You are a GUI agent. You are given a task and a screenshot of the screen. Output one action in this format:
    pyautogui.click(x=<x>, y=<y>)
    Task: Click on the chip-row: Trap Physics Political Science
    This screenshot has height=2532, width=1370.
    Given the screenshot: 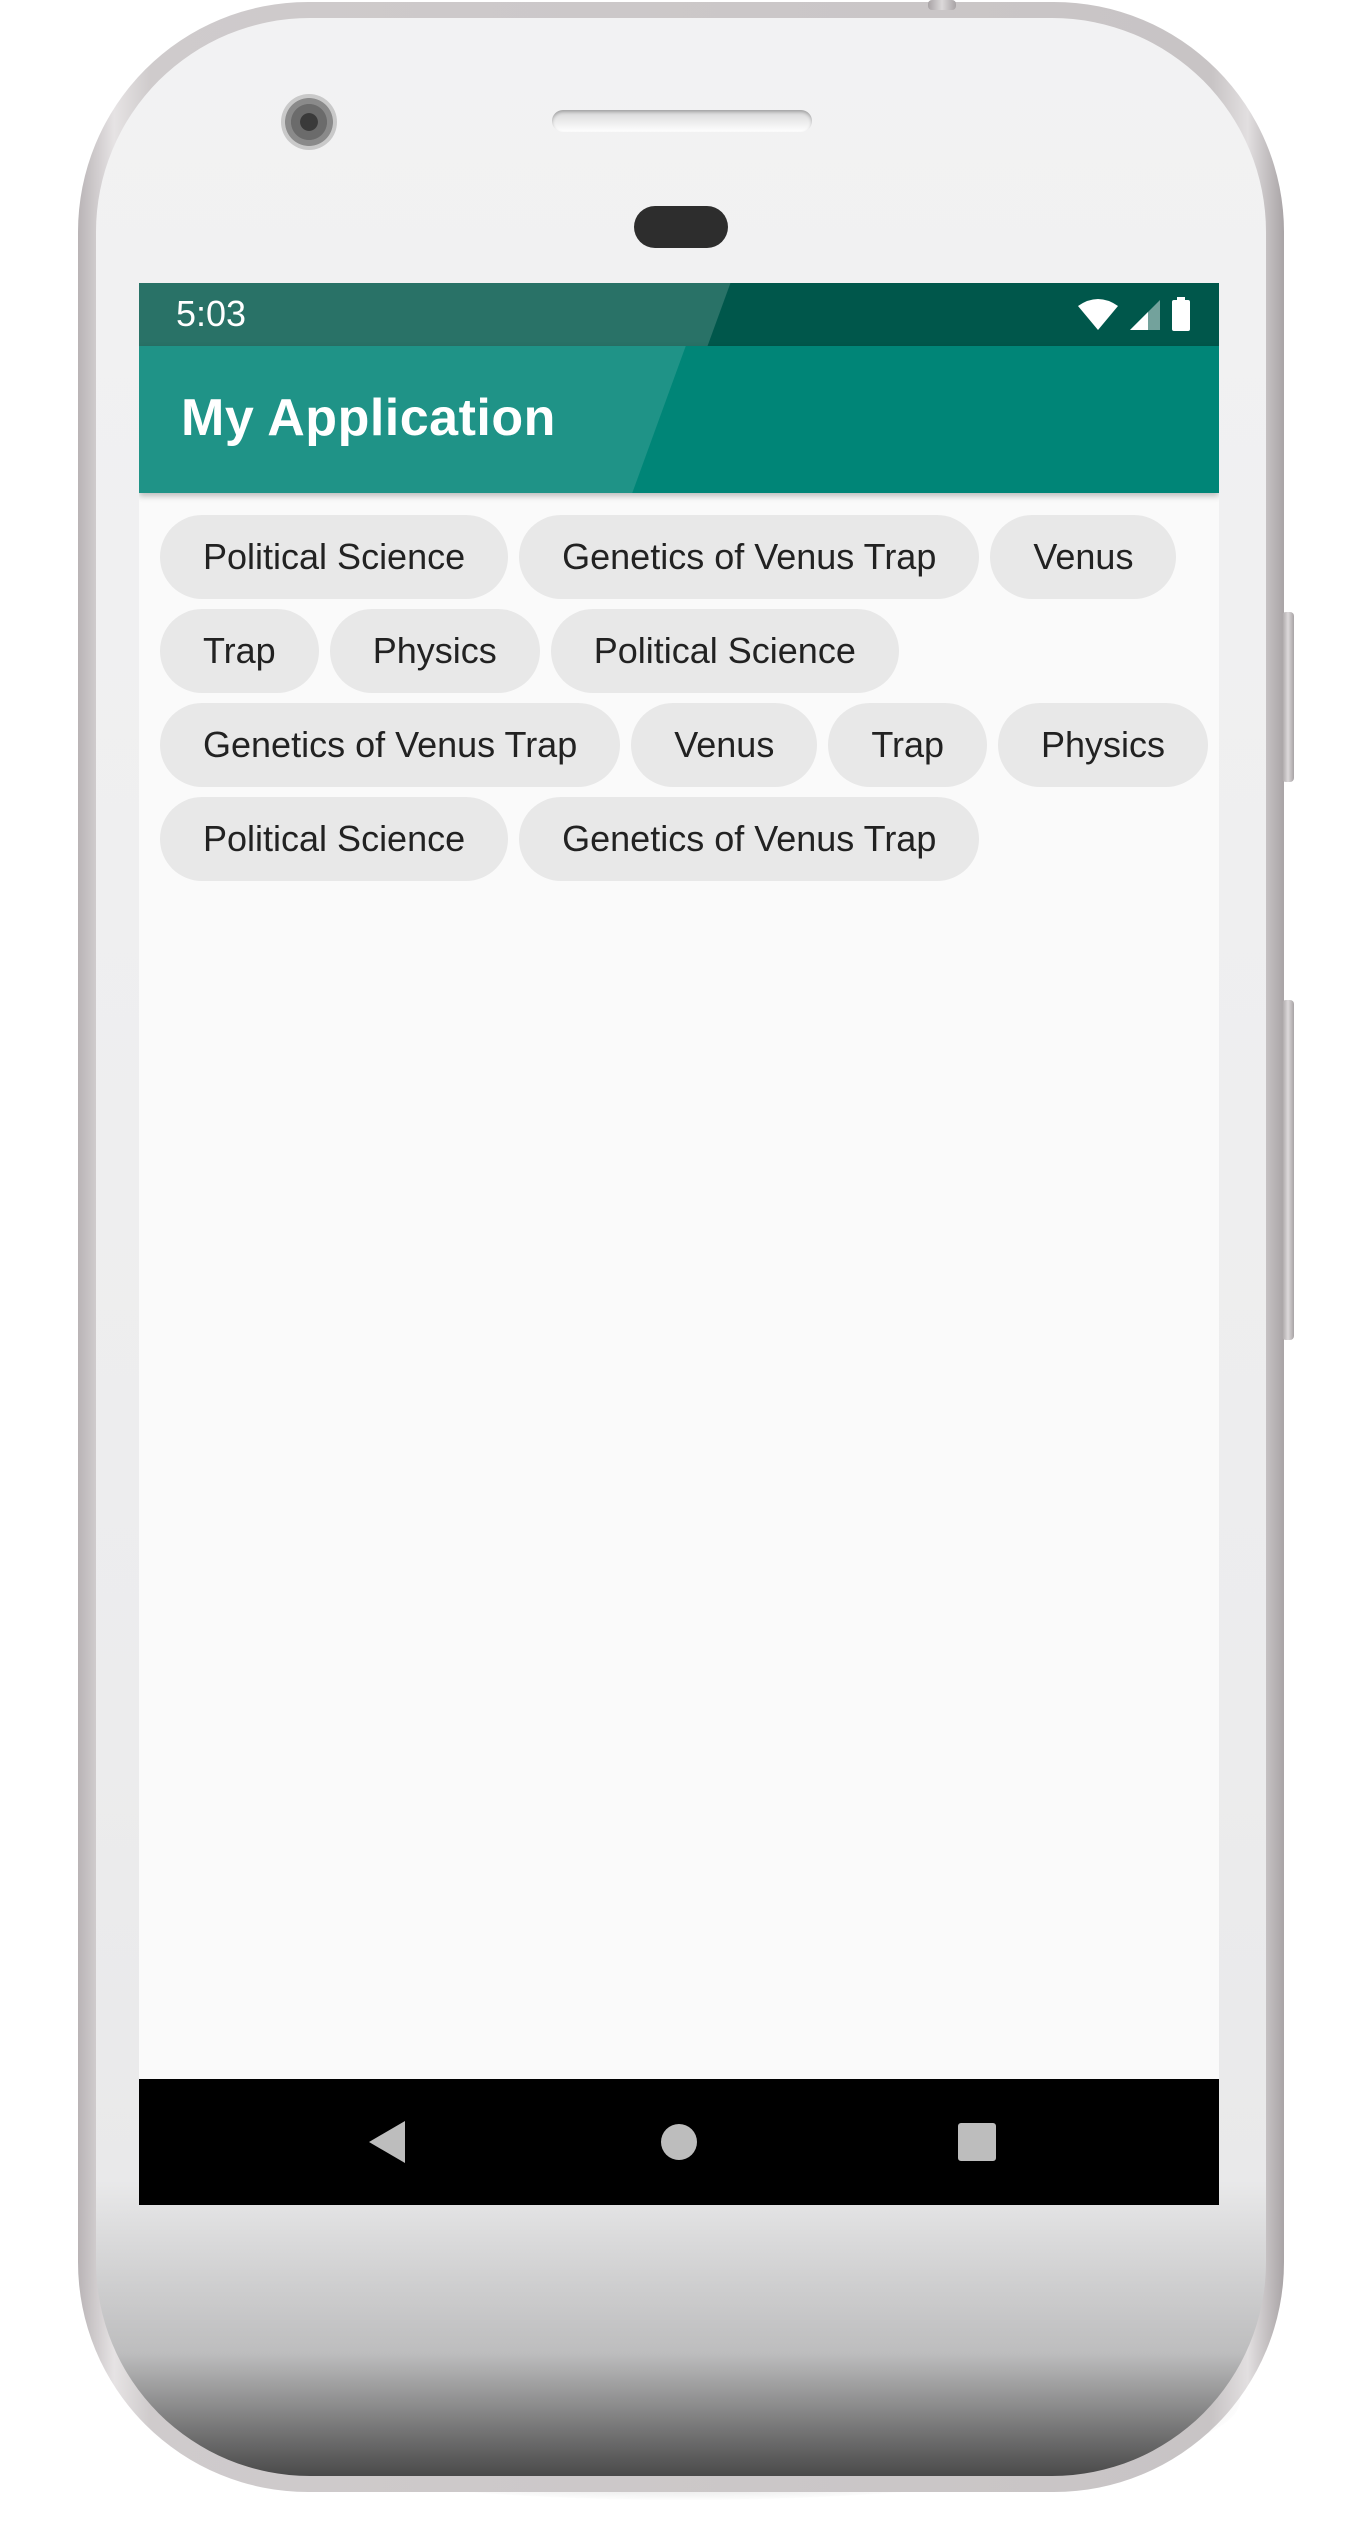 What is the action you would take?
    pyautogui.click(x=680, y=651)
    